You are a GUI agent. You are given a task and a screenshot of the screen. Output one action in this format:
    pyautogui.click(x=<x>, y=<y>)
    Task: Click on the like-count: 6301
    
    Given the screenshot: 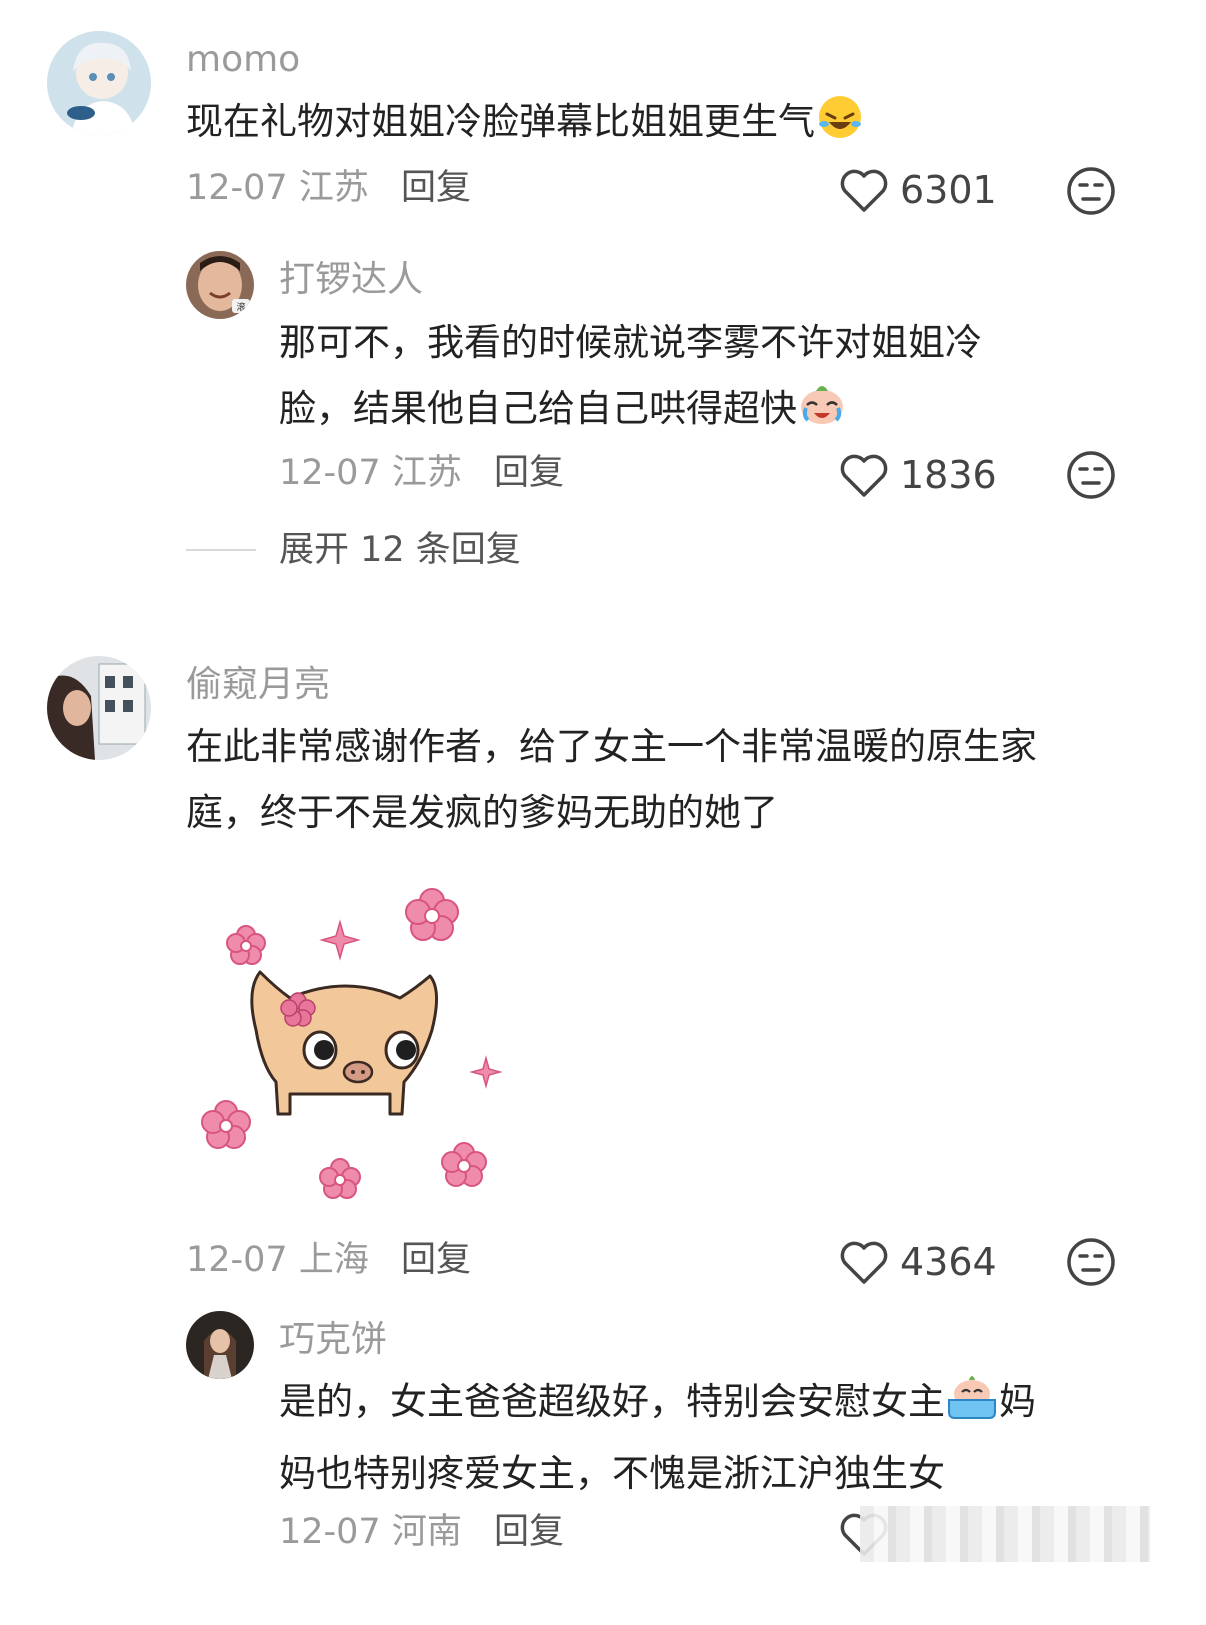 What is the action you would take?
    pyautogui.click(x=948, y=190)
    